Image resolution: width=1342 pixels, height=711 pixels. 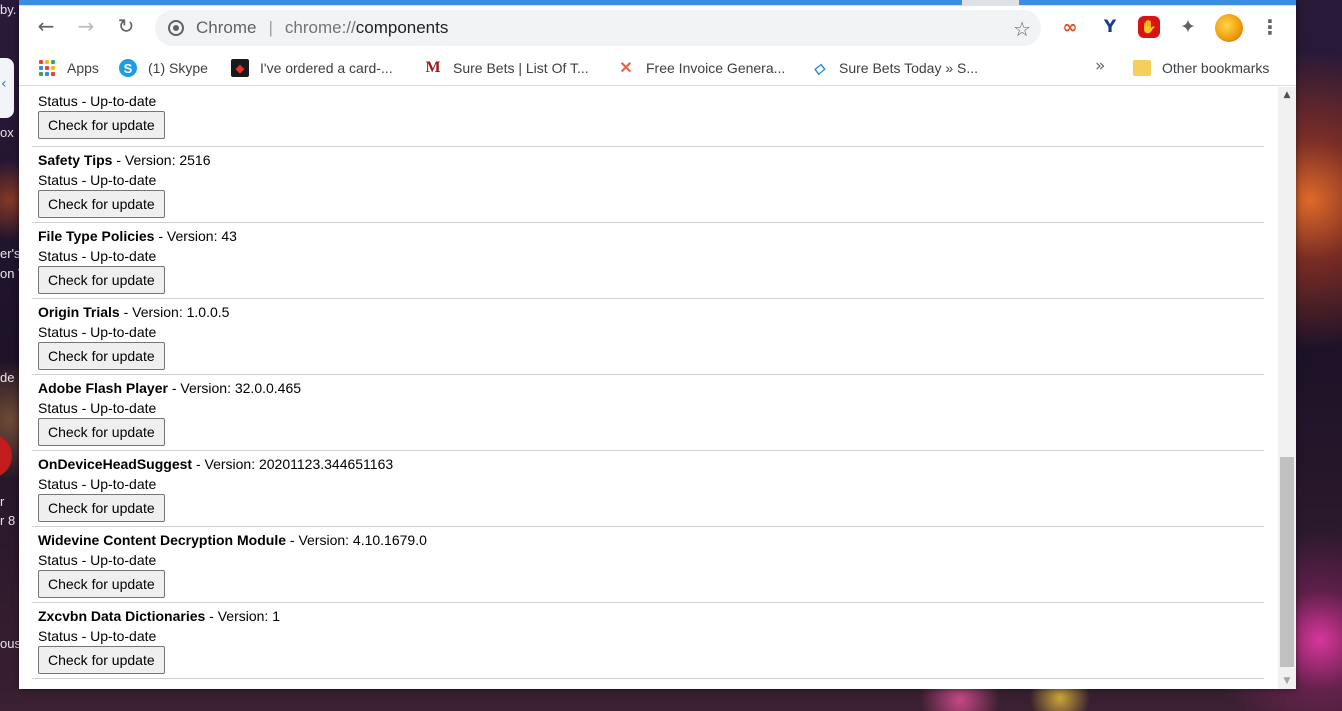 I want to click on bookmark-skype: S (1) Skype, so click(x=163, y=68).